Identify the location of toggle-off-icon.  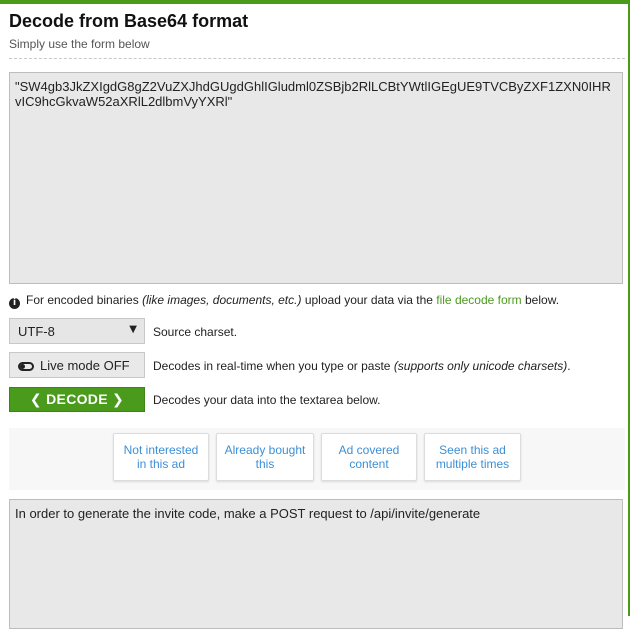
(26, 366).